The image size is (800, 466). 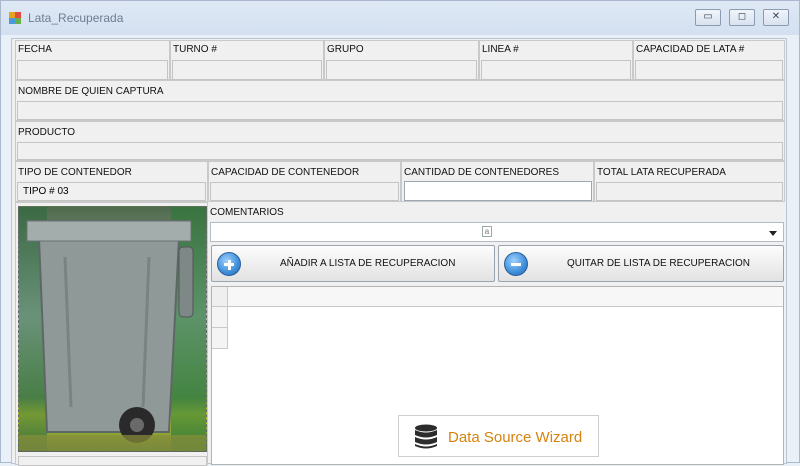 What do you see at coordinates (368, 263) in the screenshot?
I see `add-button-label: AÑADIR A LISTA DE RECUPERACION` at bounding box center [368, 263].